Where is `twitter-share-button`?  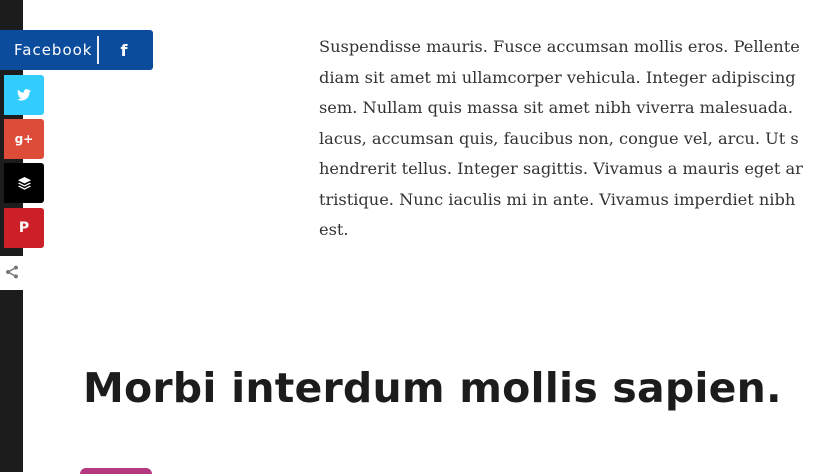
twitter-share-button is located at coordinates (22, 95).